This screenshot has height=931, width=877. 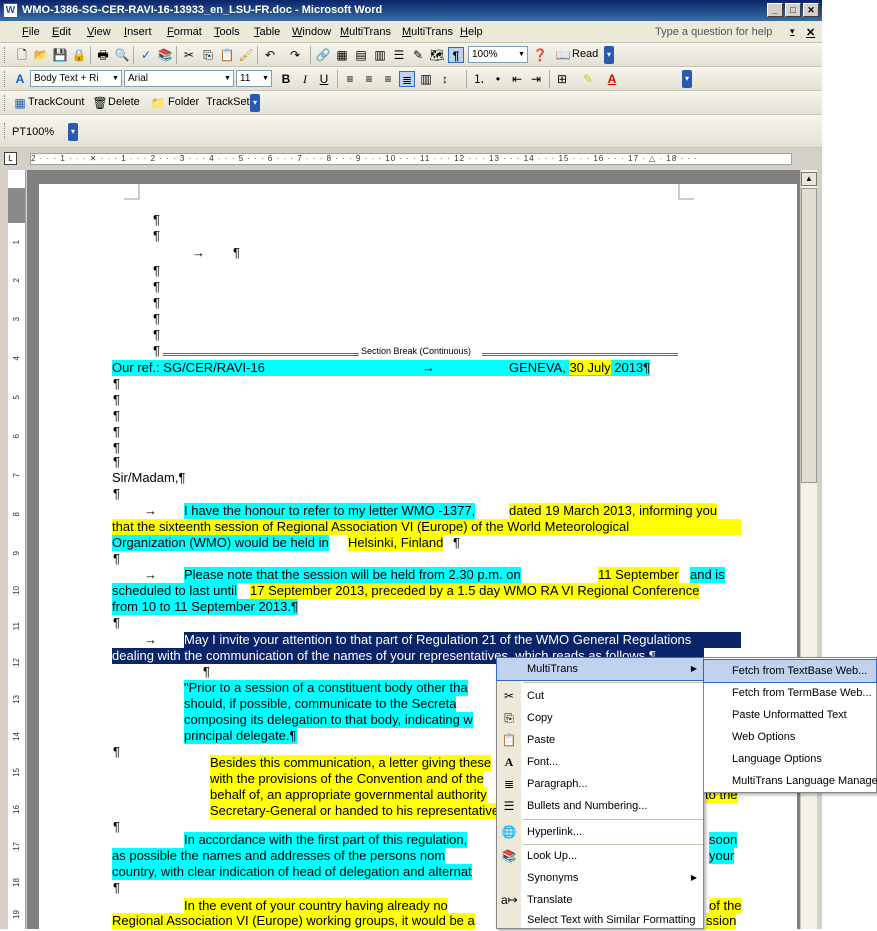 I want to click on spelling-icon: ✓, so click(x=146, y=55).